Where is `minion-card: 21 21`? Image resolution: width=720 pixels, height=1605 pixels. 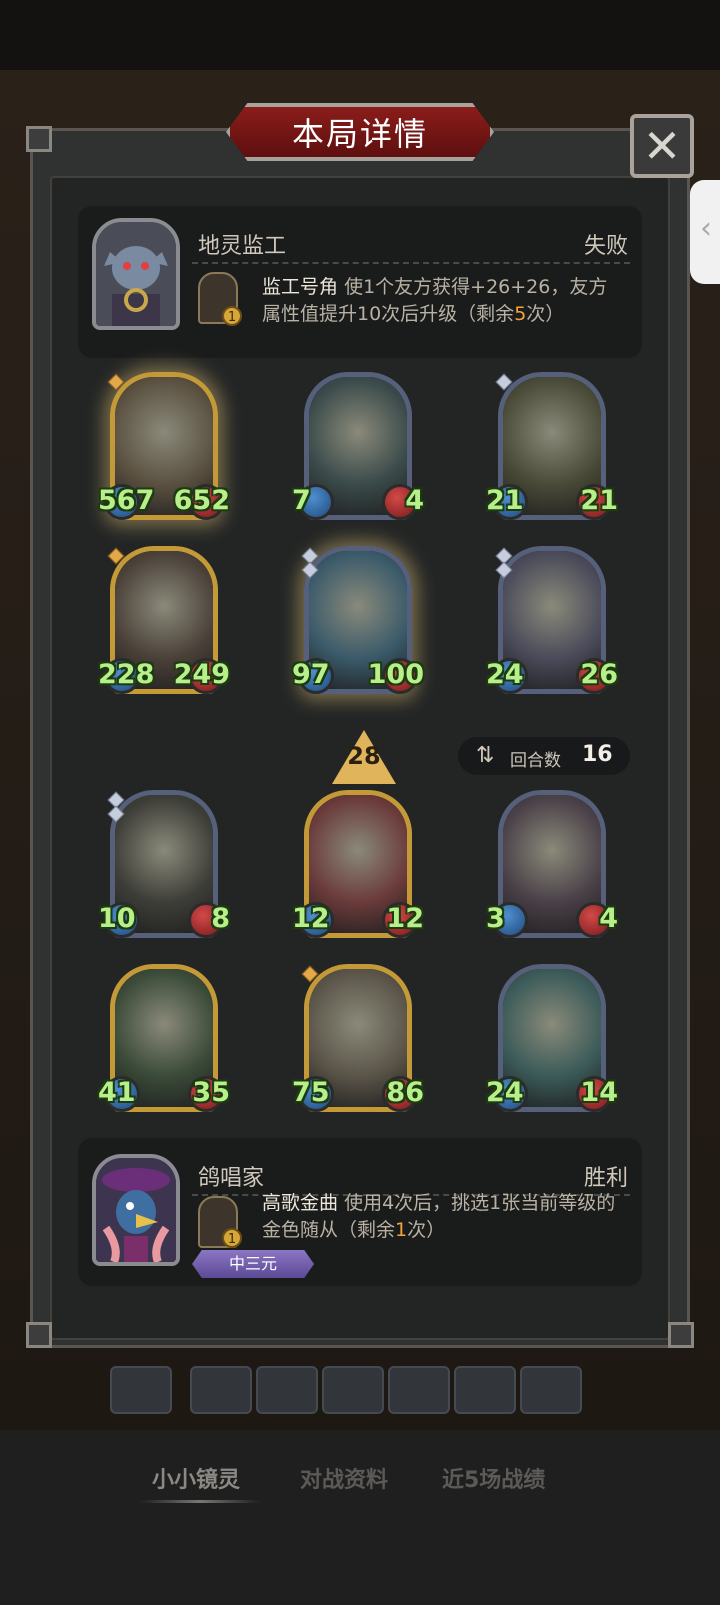
minion-card: 21 21 is located at coordinates (552, 450).